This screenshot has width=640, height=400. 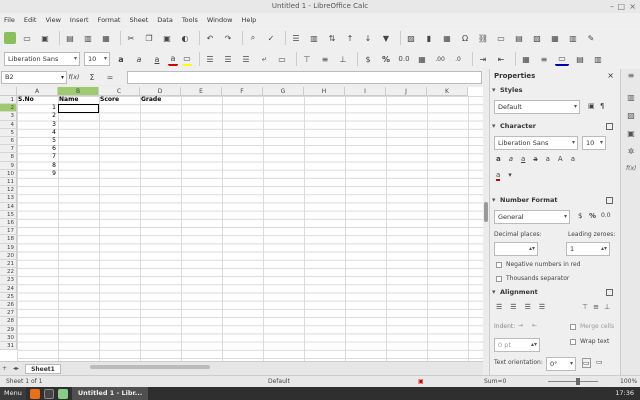 I want to click on chevron-down-icon: ▾, so click(x=510, y=175).